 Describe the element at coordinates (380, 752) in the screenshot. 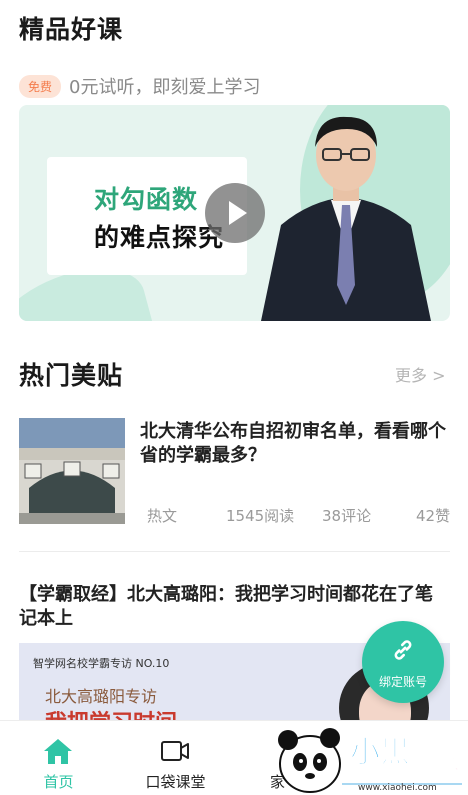

I see `svg-text: 小黑` at that location.